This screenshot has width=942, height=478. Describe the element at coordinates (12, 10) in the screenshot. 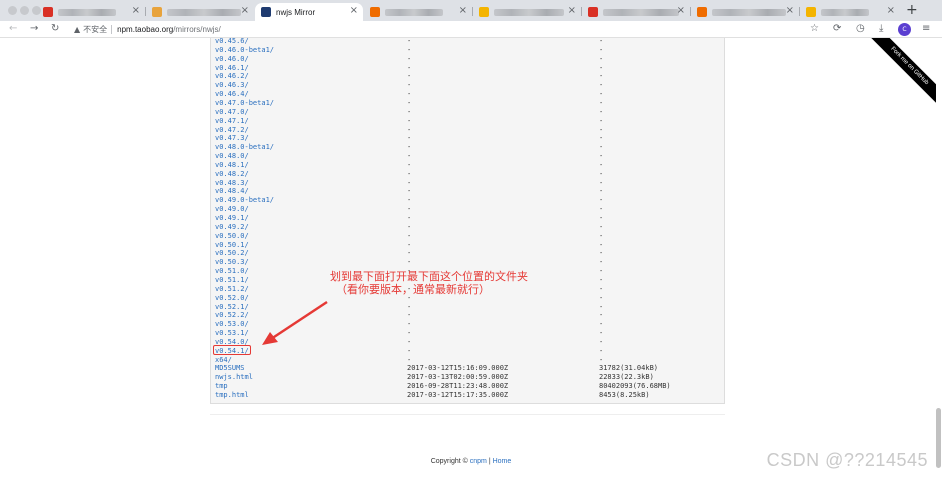

I see `close-window-button` at that location.